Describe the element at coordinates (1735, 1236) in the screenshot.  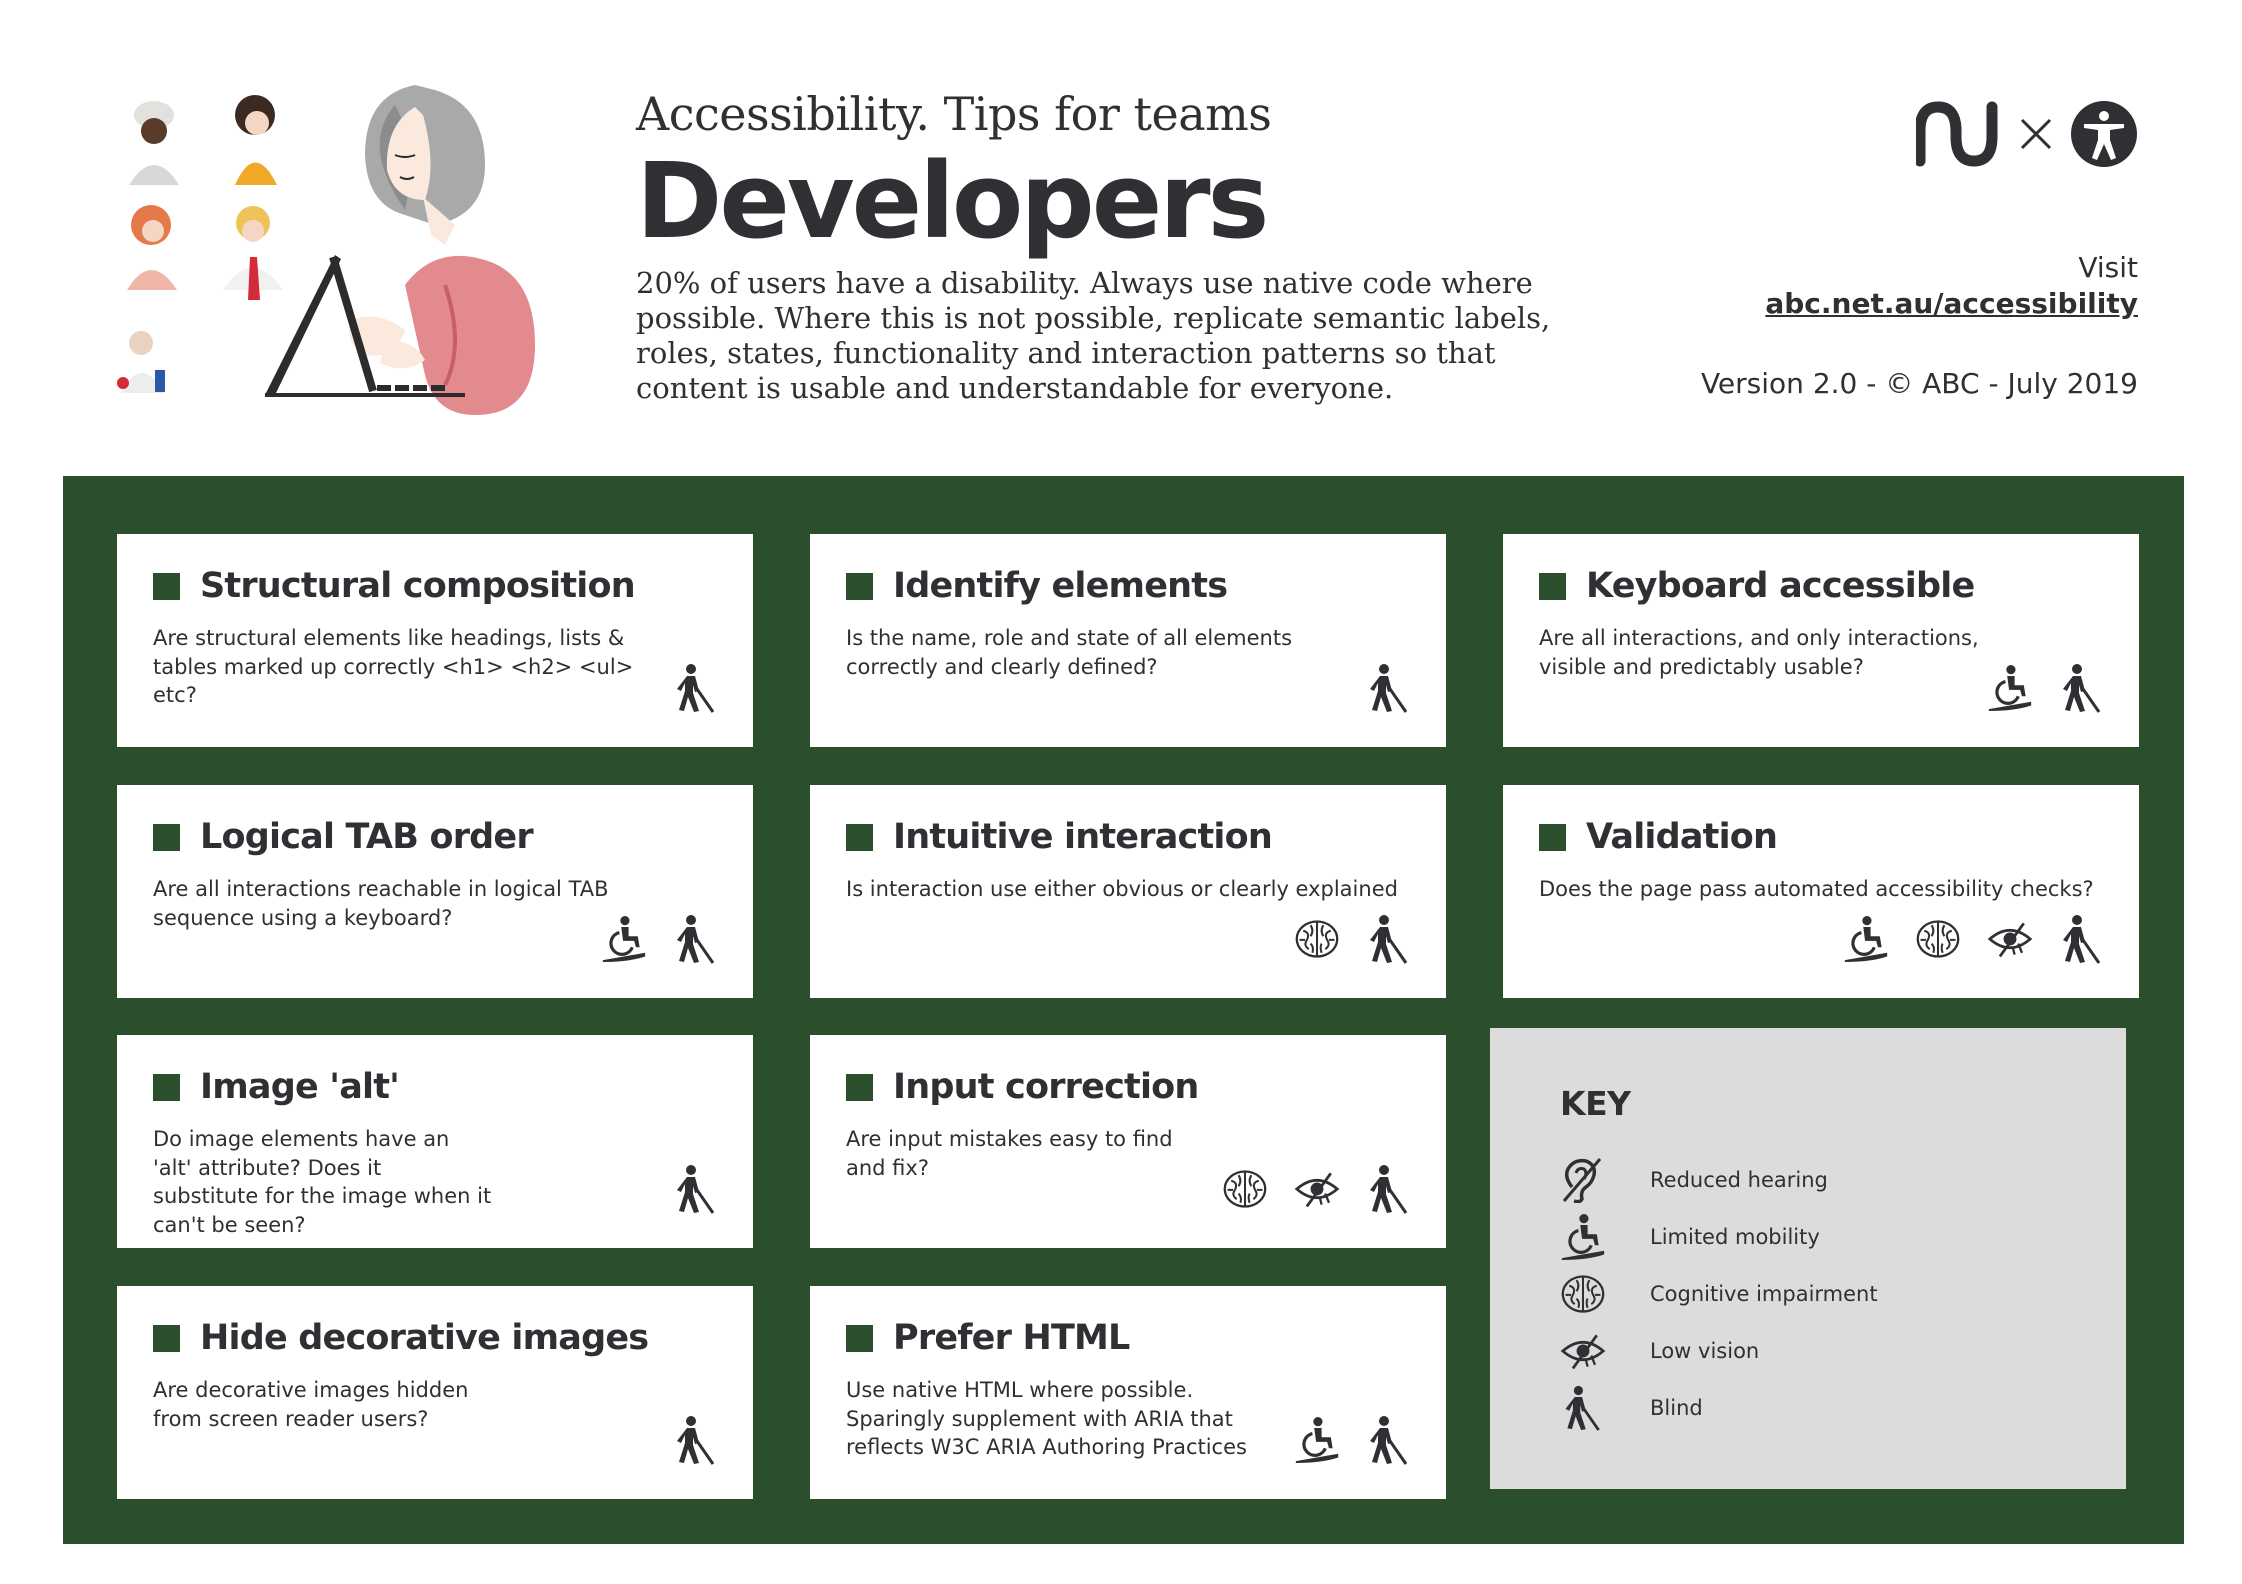
I see `key-item-label: Limited mobility` at that location.